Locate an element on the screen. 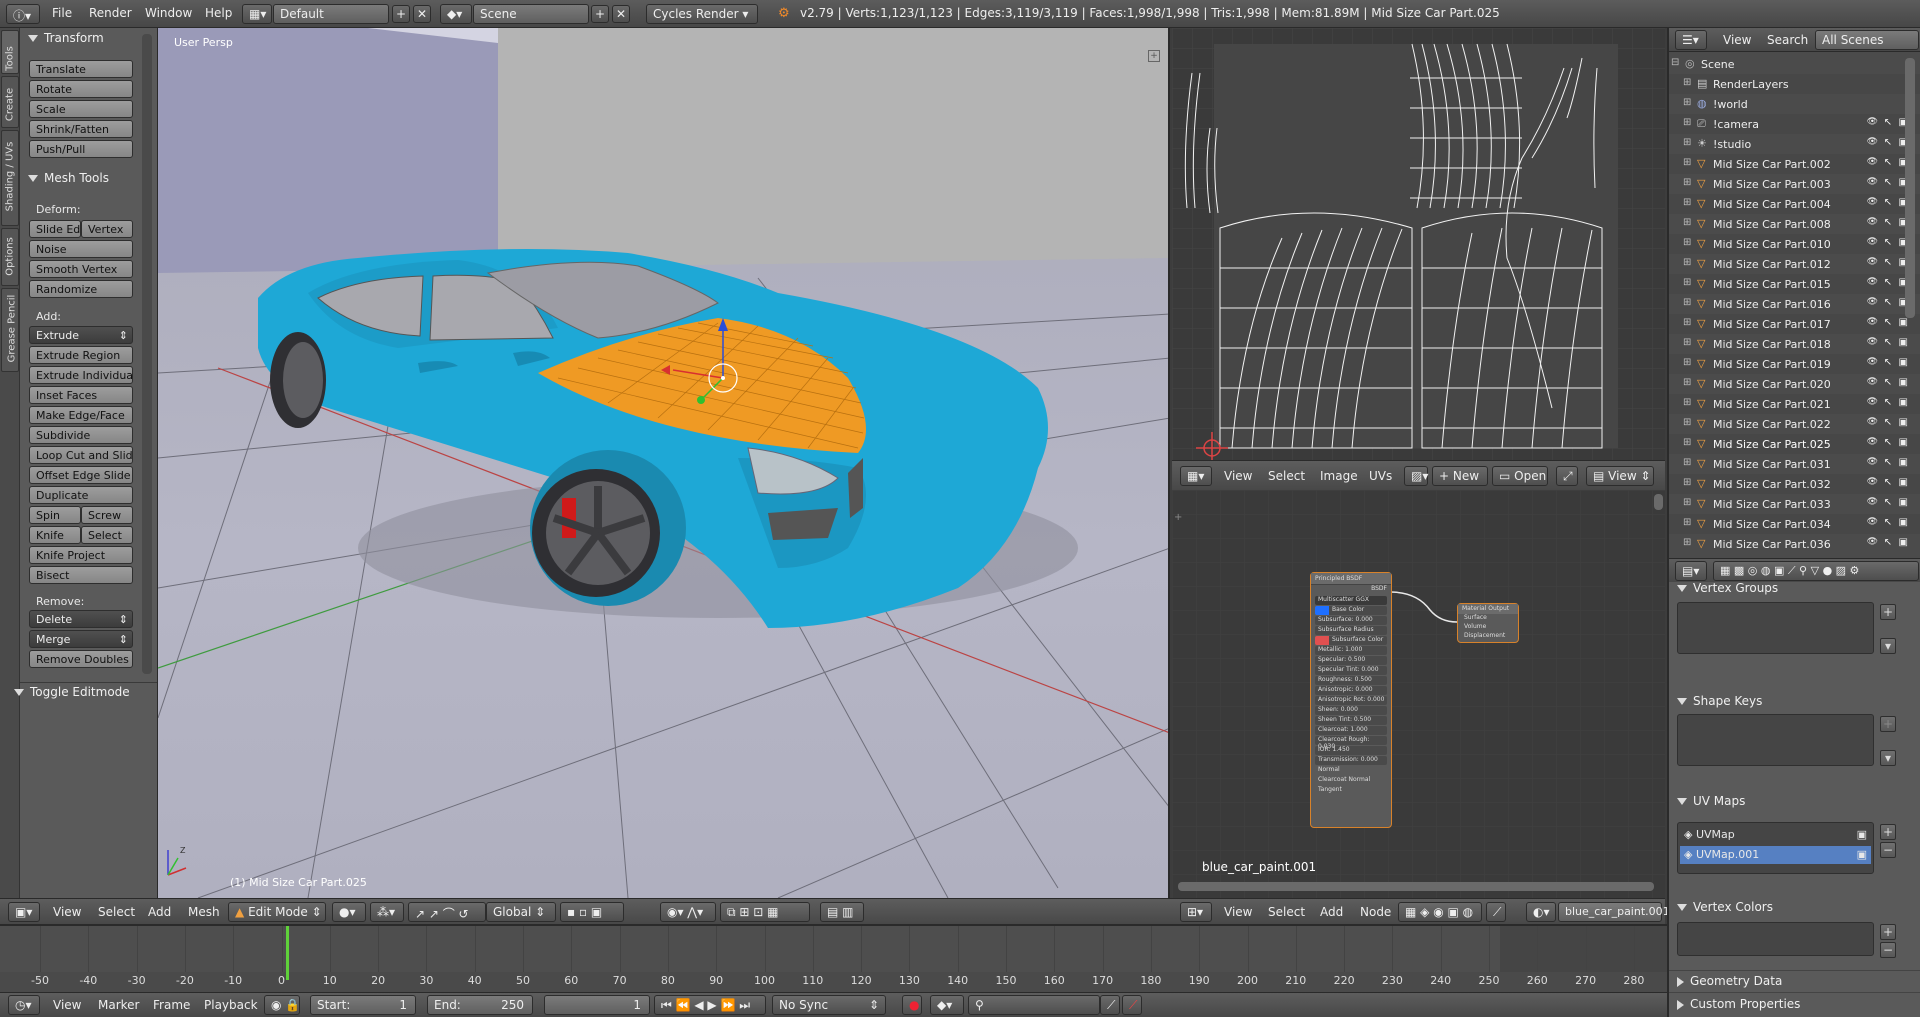 Image resolution: width=1920 pixels, height=1017 pixels. properties-context-tabs: ▦ ▩ ◎ ◍ ▣ ⟋ ⚲ ▽ ● ▨ ⚙ is located at coordinates (1816, 571).